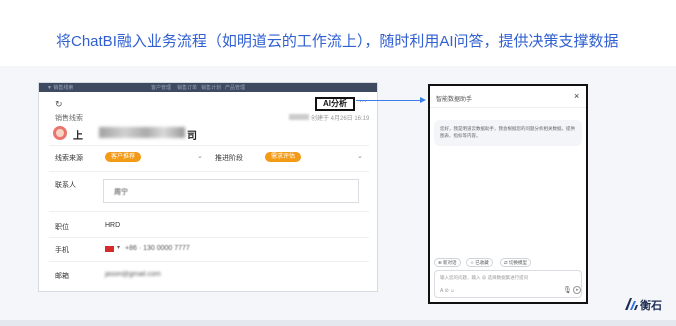 The height and width of the screenshot is (326, 676). What do you see at coordinates (516, 262) in the screenshot?
I see `switch-model-button: ⇄ 切换模型` at bounding box center [516, 262].